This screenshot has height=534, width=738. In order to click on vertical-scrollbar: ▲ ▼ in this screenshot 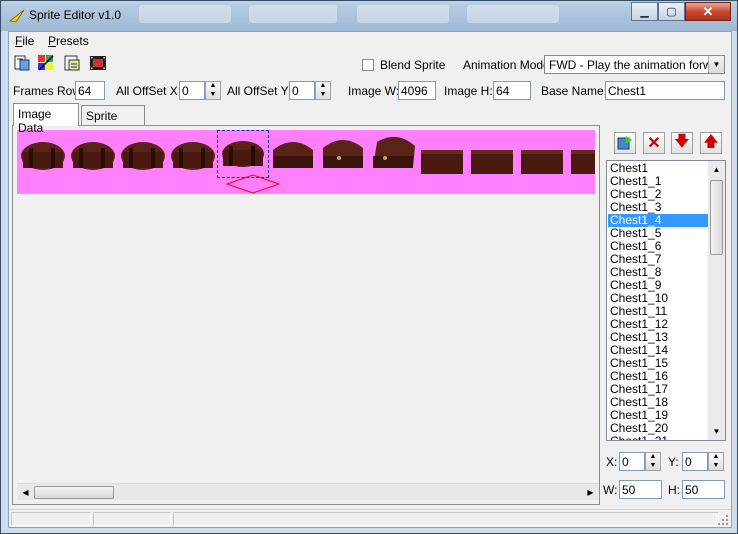, I will do `click(716, 300)`.